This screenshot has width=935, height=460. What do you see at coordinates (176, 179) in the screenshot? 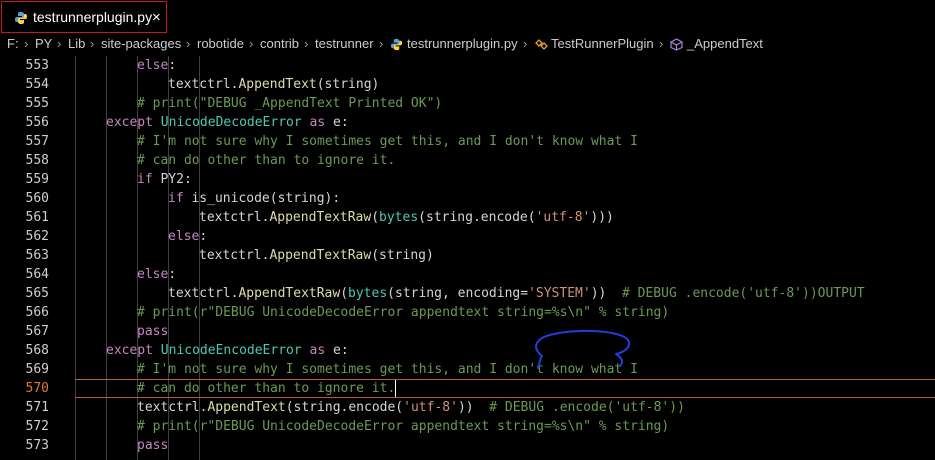
I see `code-token: PY2:` at bounding box center [176, 179].